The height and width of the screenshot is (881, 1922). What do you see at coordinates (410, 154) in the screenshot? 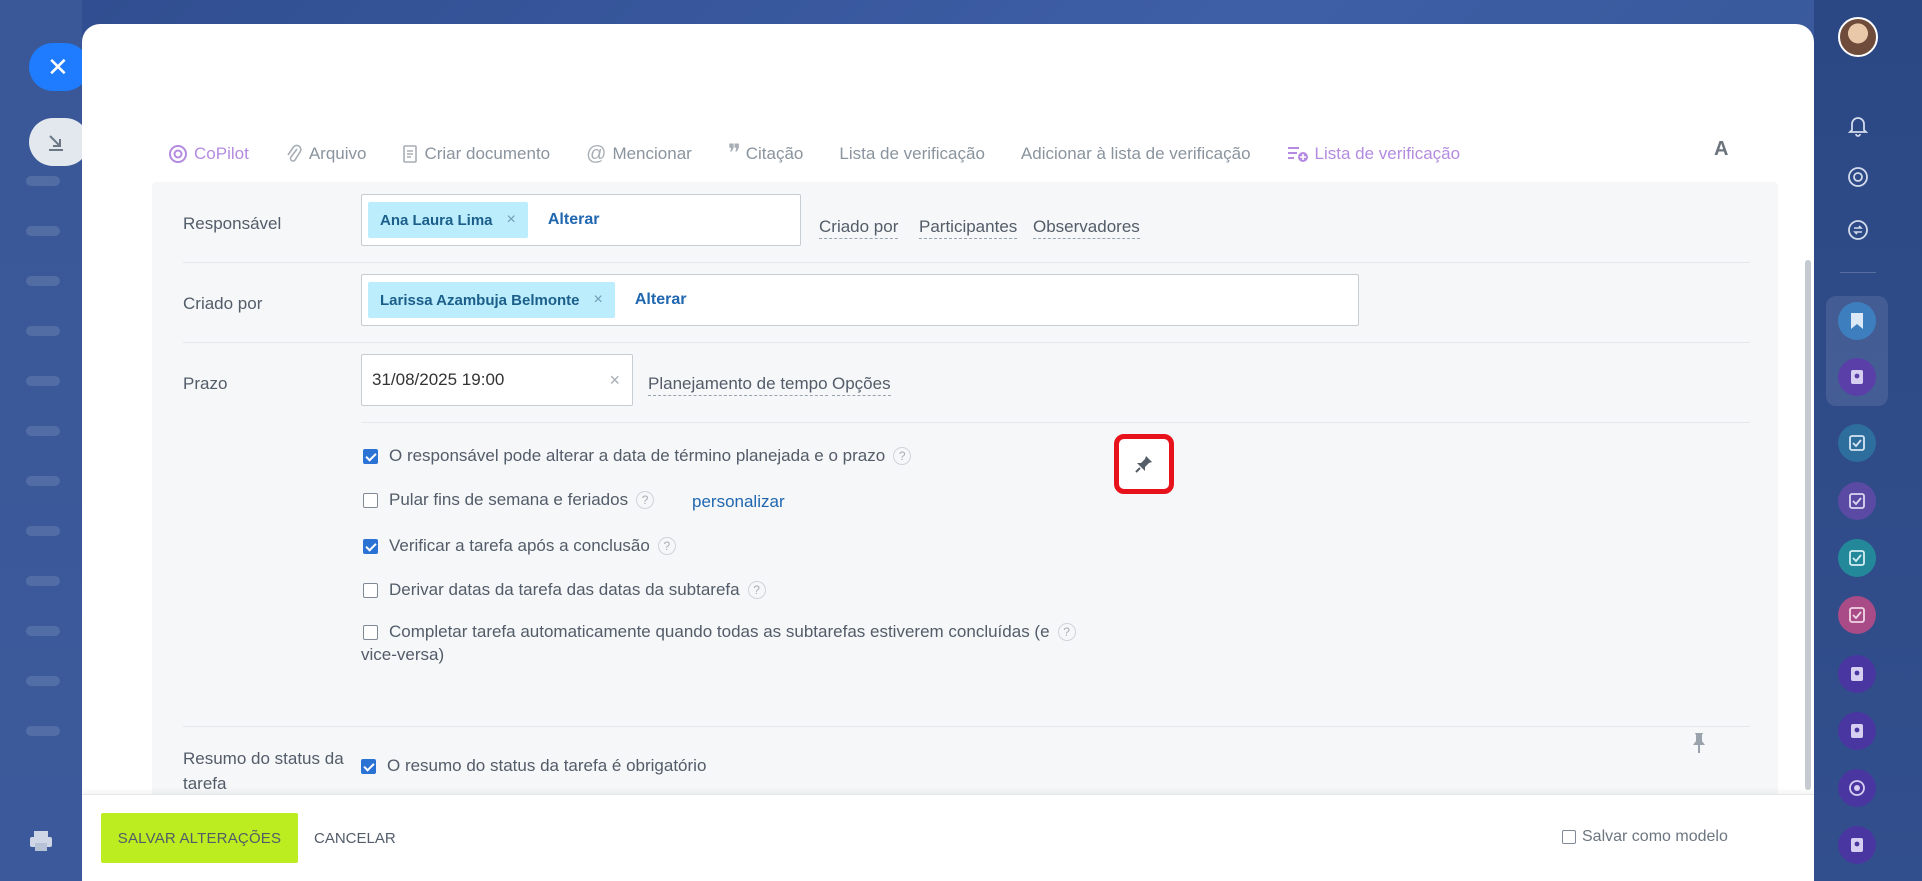
I see `document-icon` at bounding box center [410, 154].